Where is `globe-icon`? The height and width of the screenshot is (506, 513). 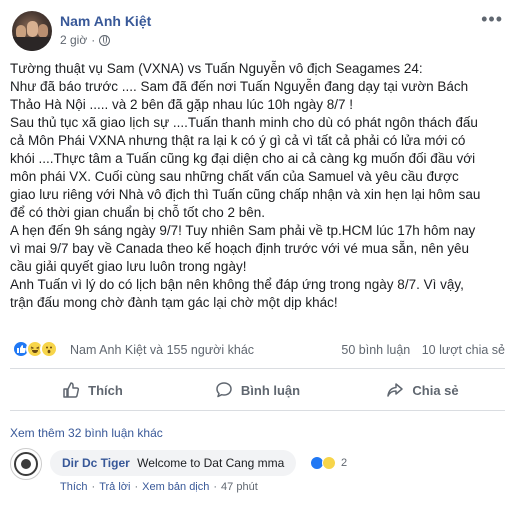
globe-icon is located at coordinates (105, 40).